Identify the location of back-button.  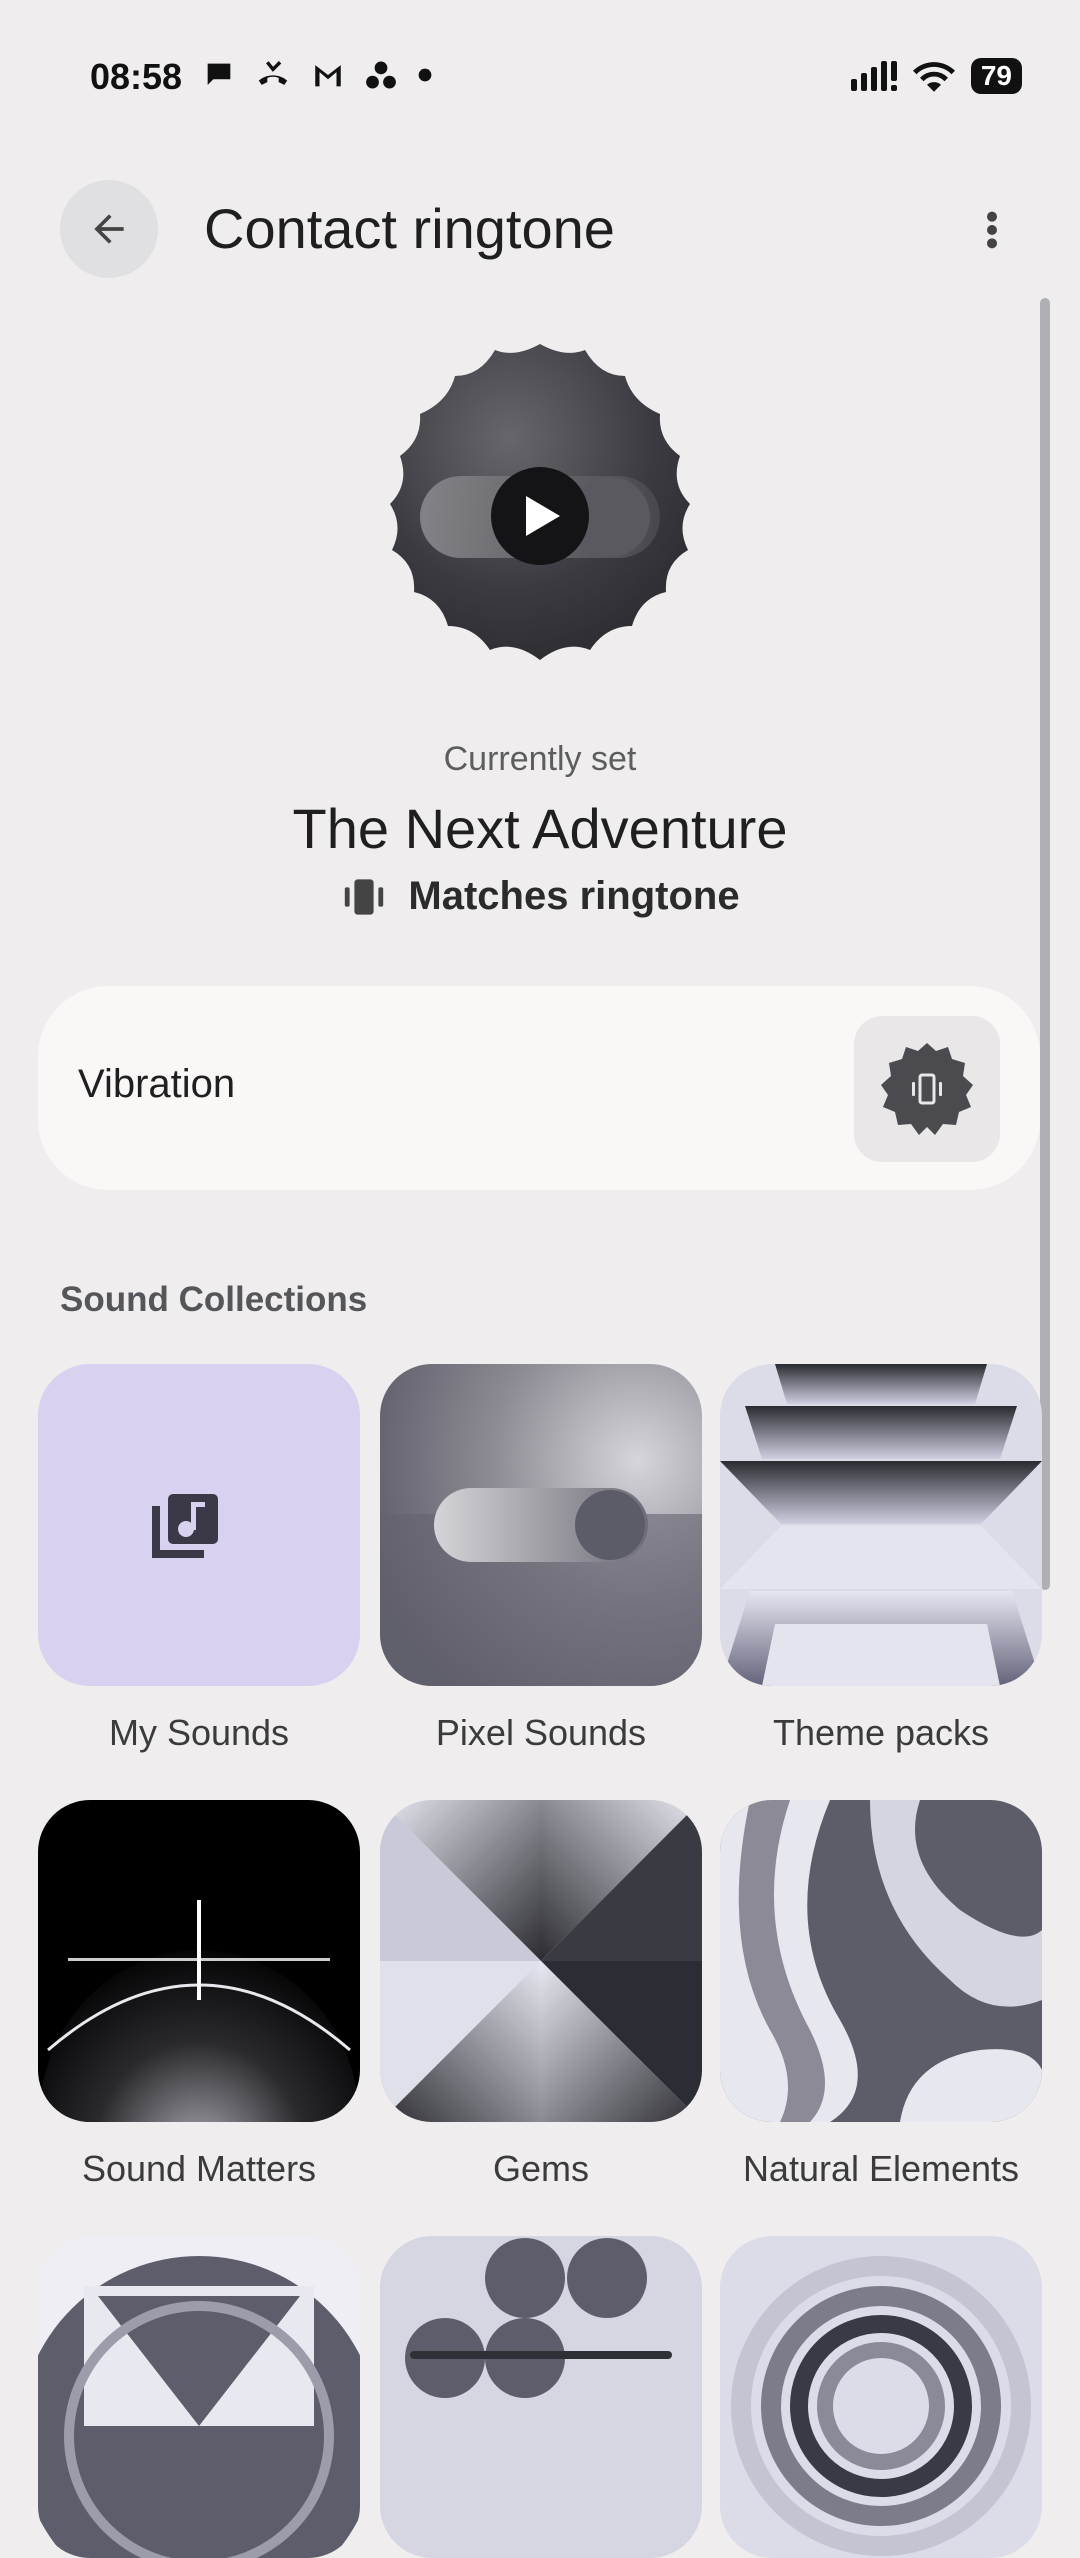
(109, 229).